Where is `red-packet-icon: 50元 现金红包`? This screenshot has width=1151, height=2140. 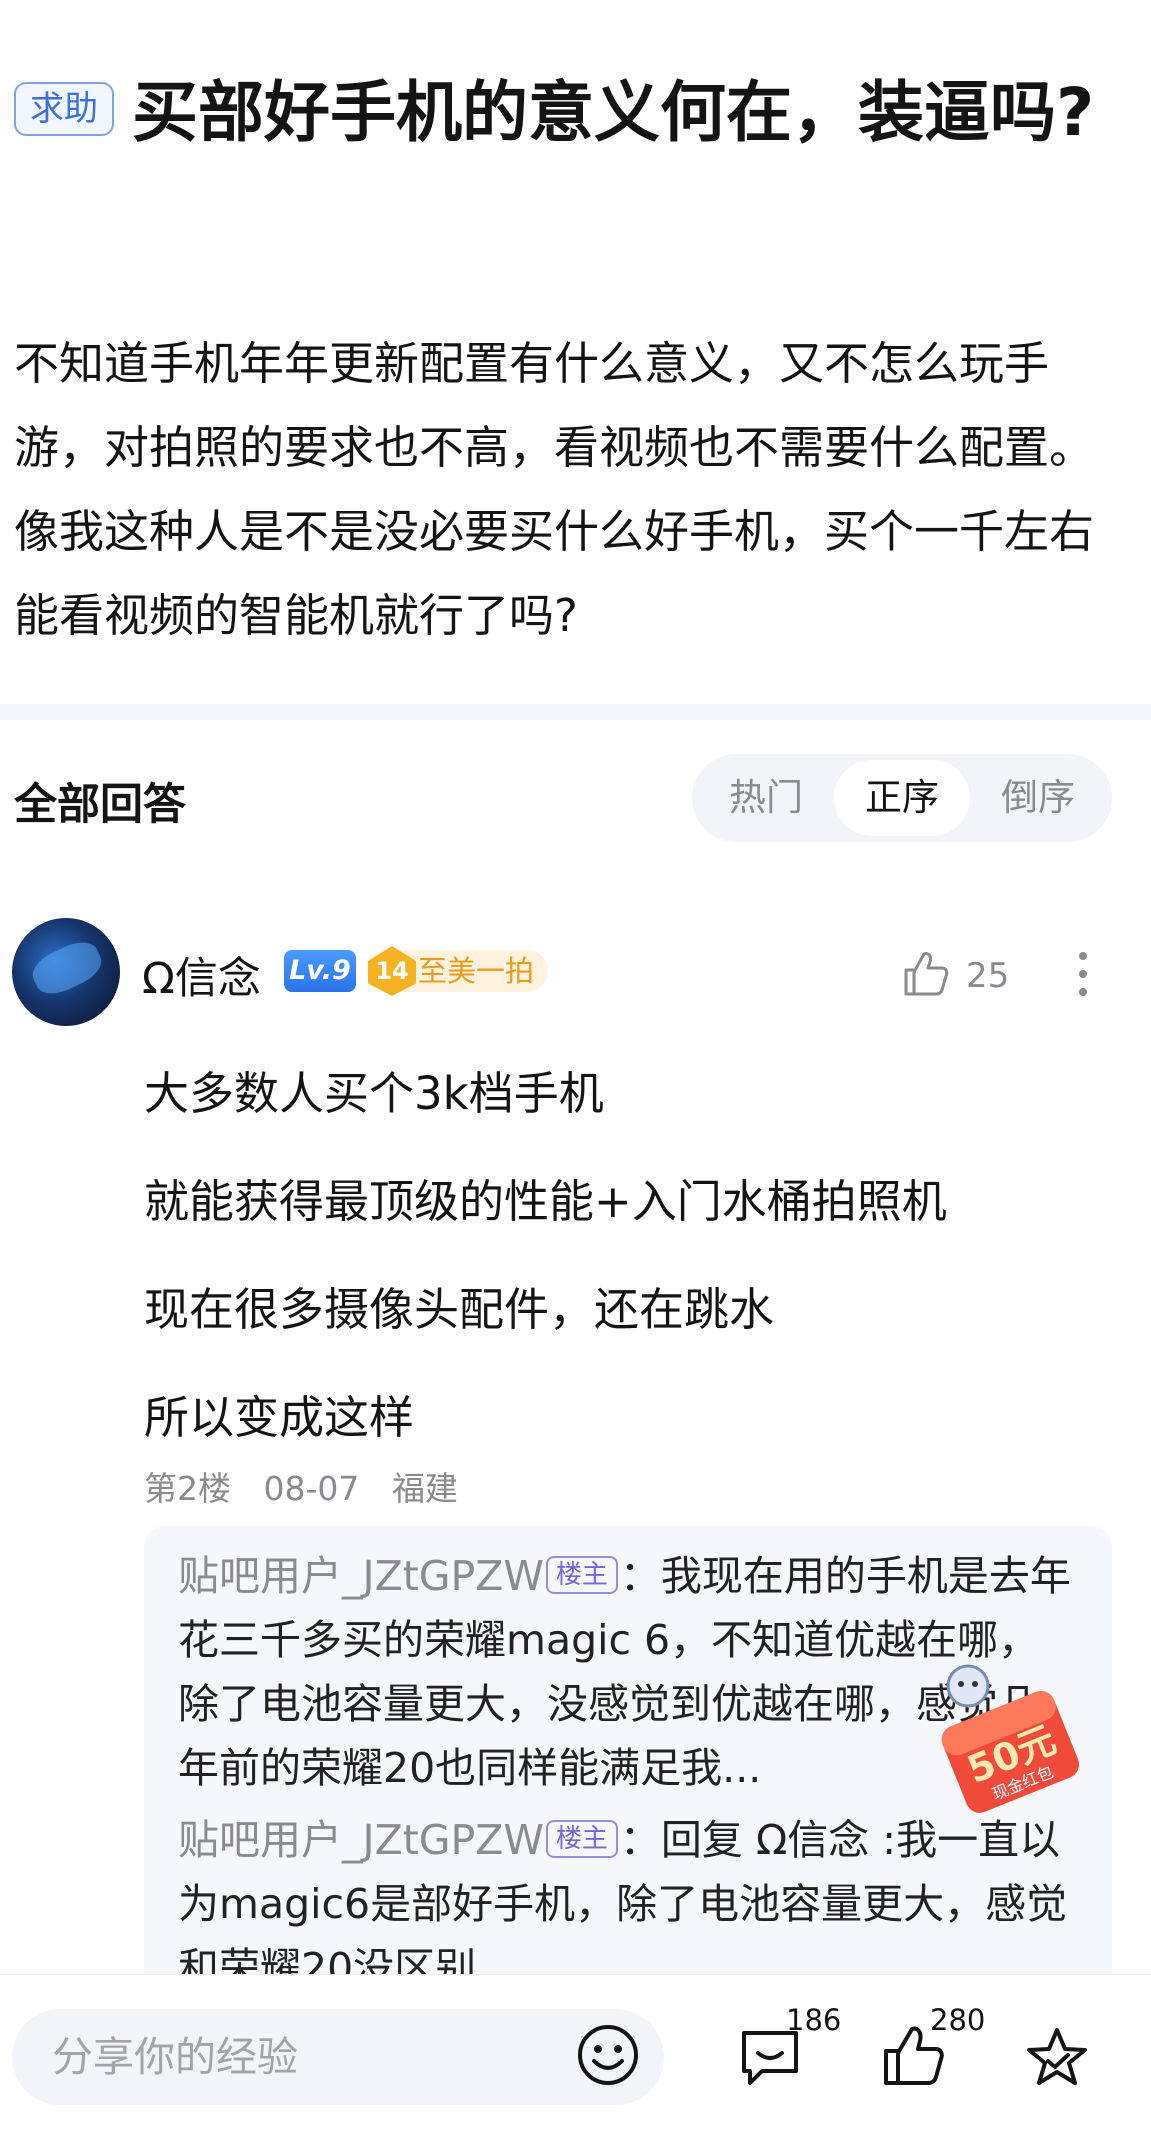
red-packet-icon: 50元 现金红包 is located at coordinates (1010, 1741).